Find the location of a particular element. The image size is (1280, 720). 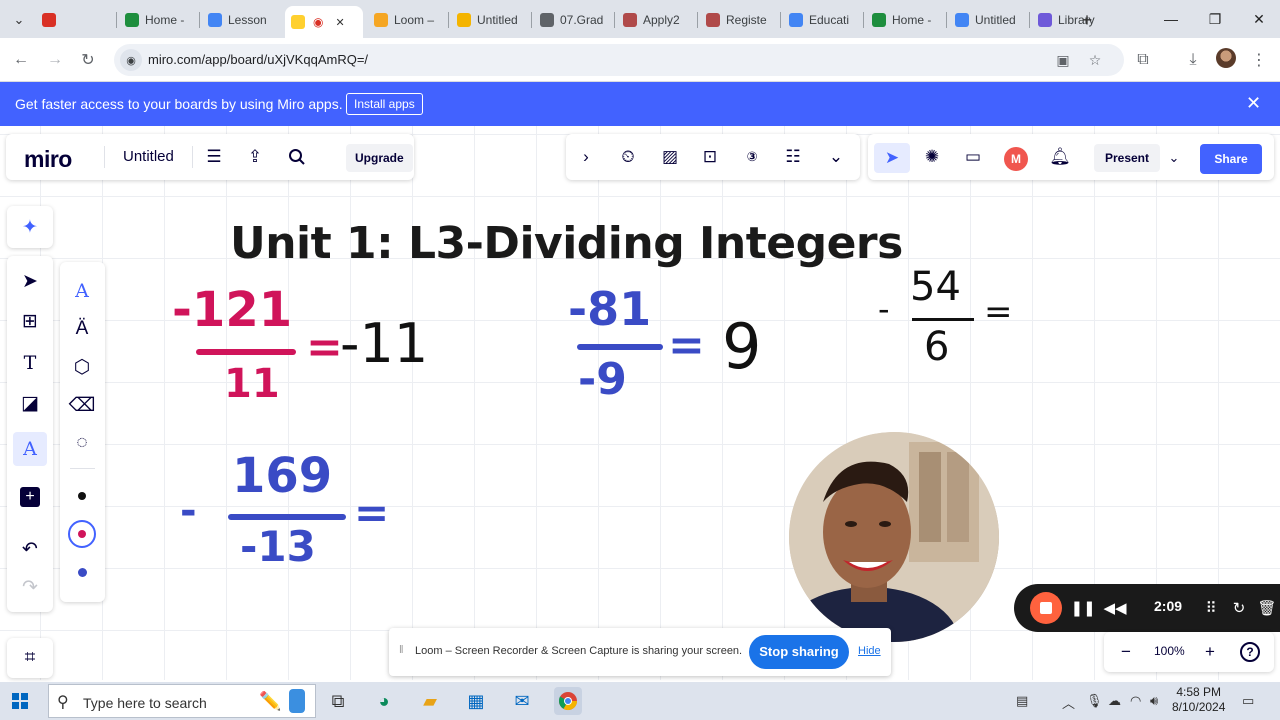

pen-color-black is located at coordinates (82, 496).